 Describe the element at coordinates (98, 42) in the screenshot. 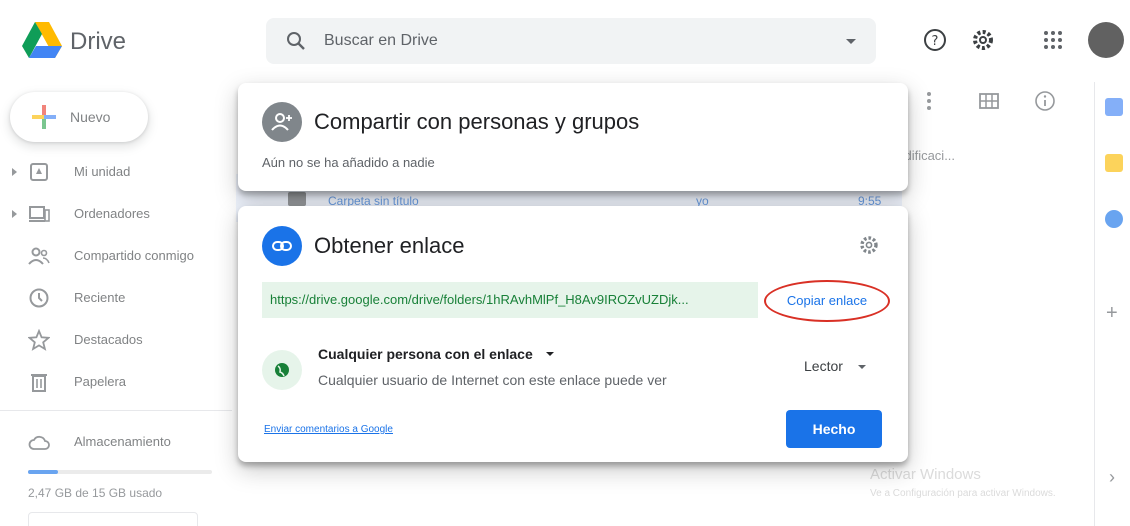

I see `app-name: Drive` at that location.